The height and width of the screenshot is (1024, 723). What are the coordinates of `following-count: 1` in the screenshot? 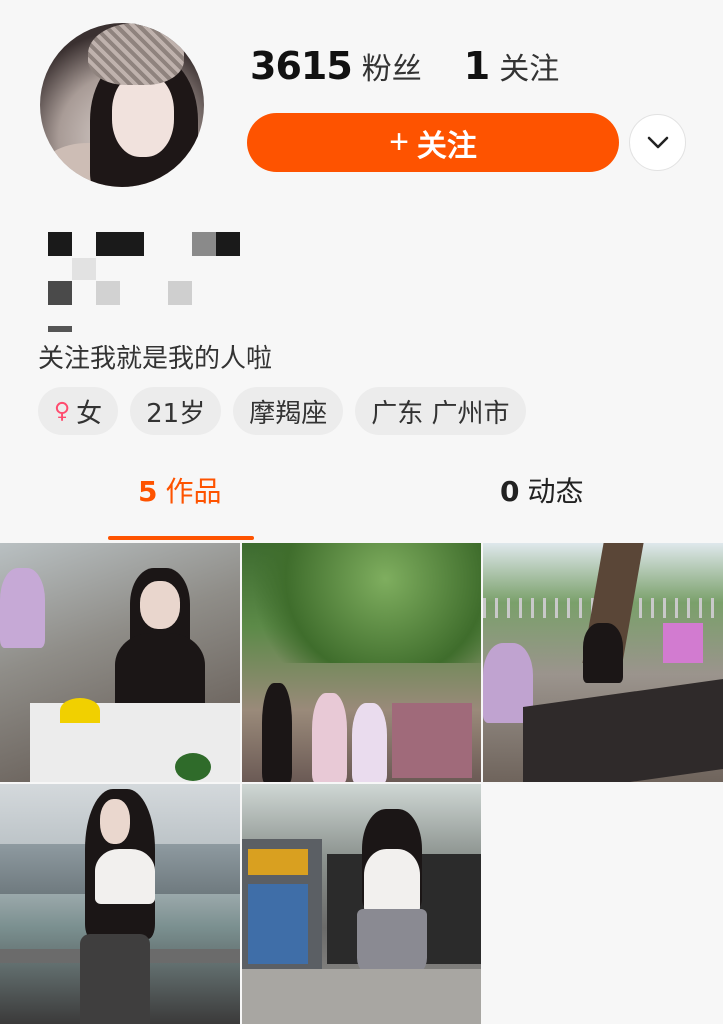 It's located at (477, 66).